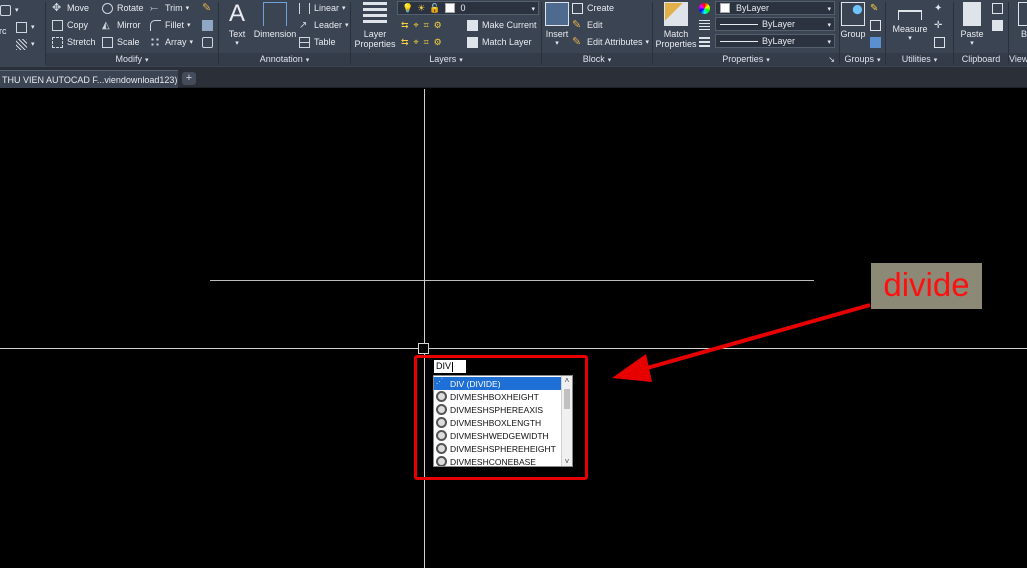 The height and width of the screenshot is (568, 1027). Describe the element at coordinates (499, 42) in the screenshot. I see `match-layer-button: Match Layer` at that location.